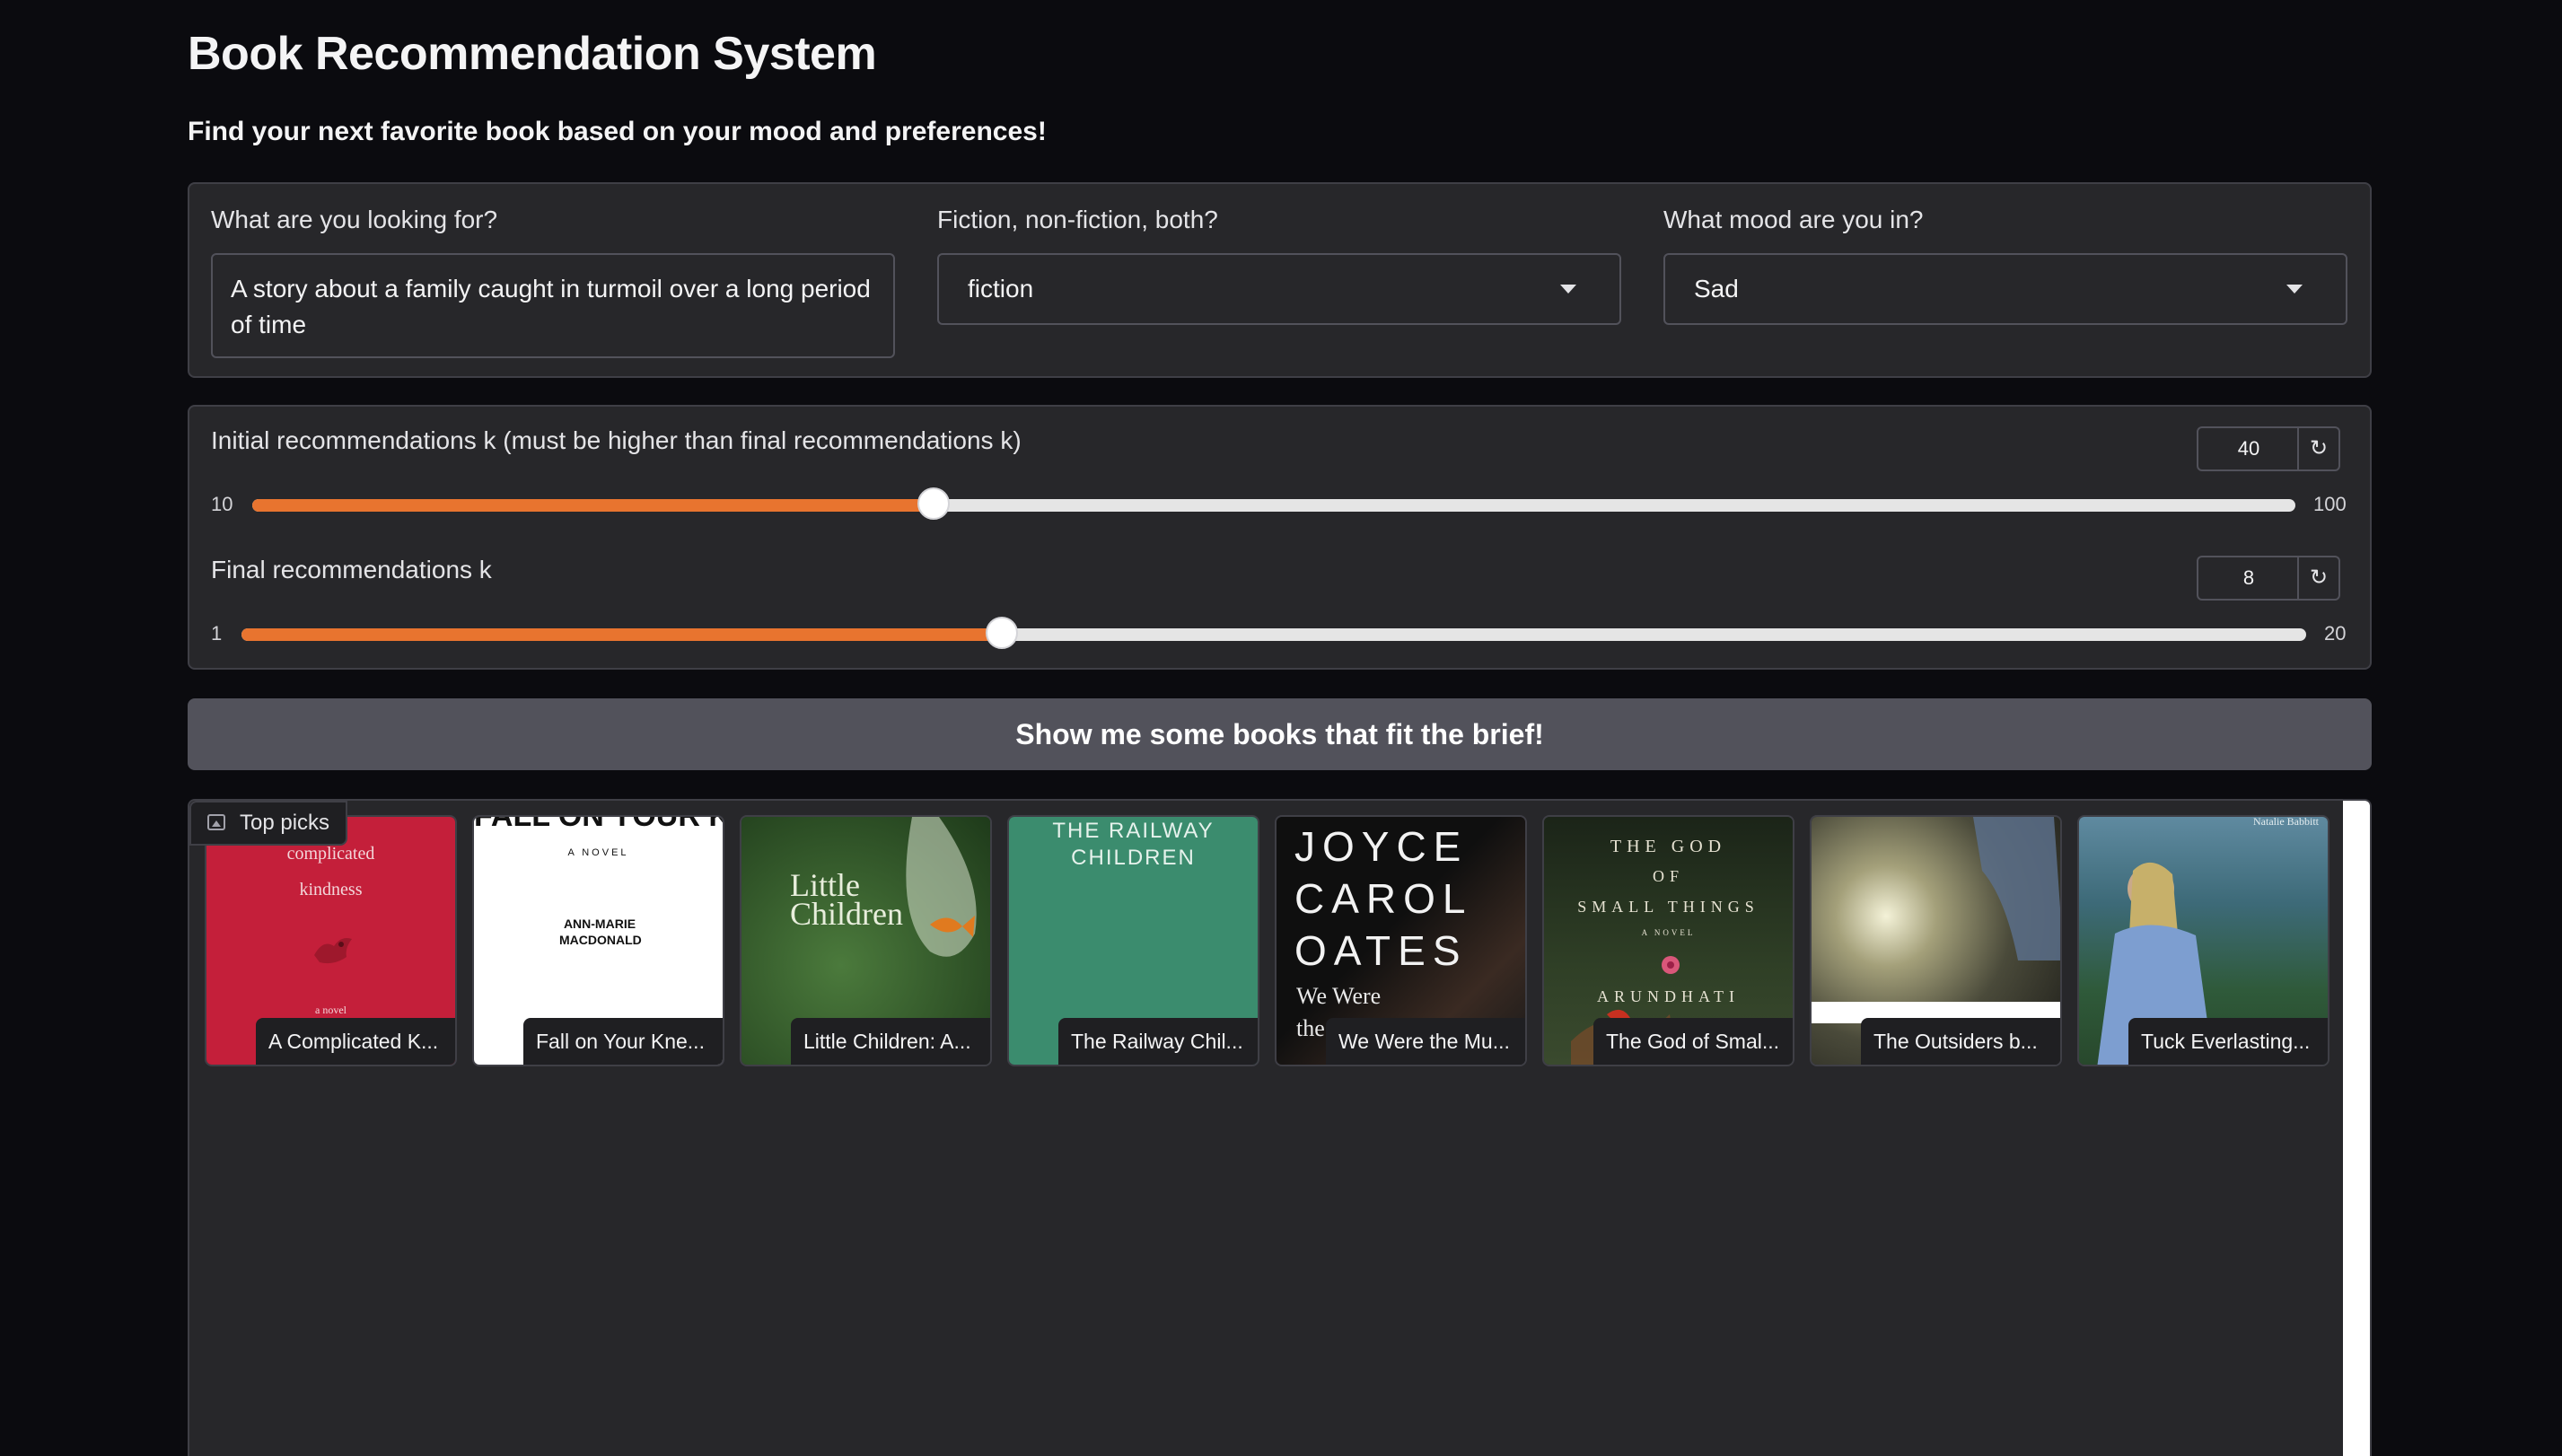 The width and height of the screenshot is (2562, 1456). Describe the element at coordinates (1668, 996) in the screenshot. I see `cover-text: ARUNDHATI` at that location.